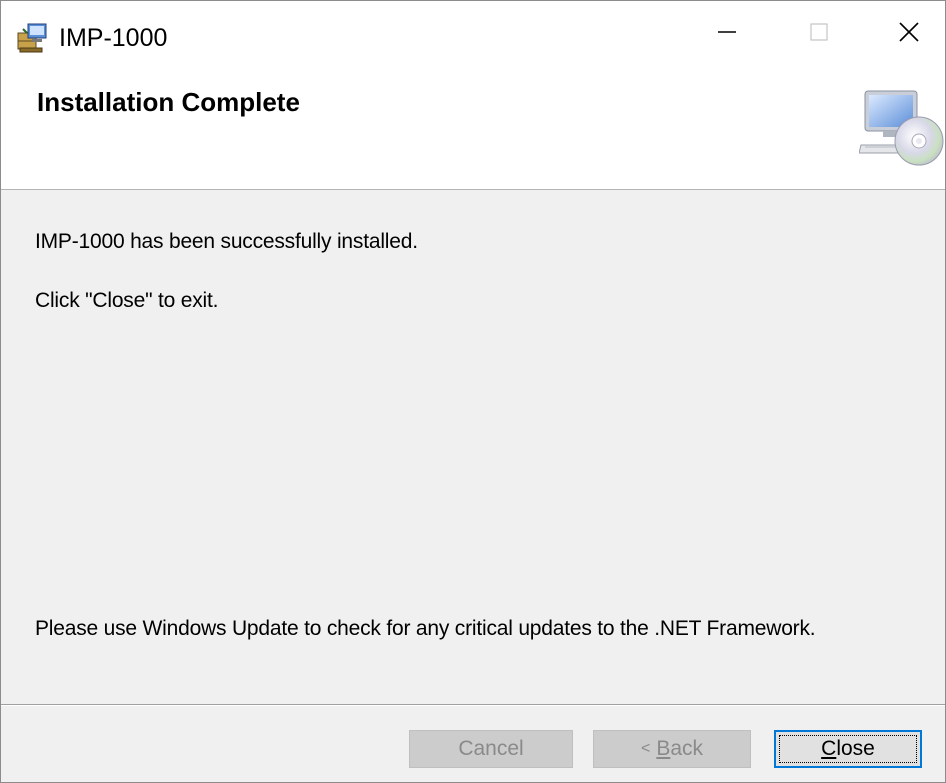 This screenshot has height=783, width=946. I want to click on minimize-button, so click(727, 34).